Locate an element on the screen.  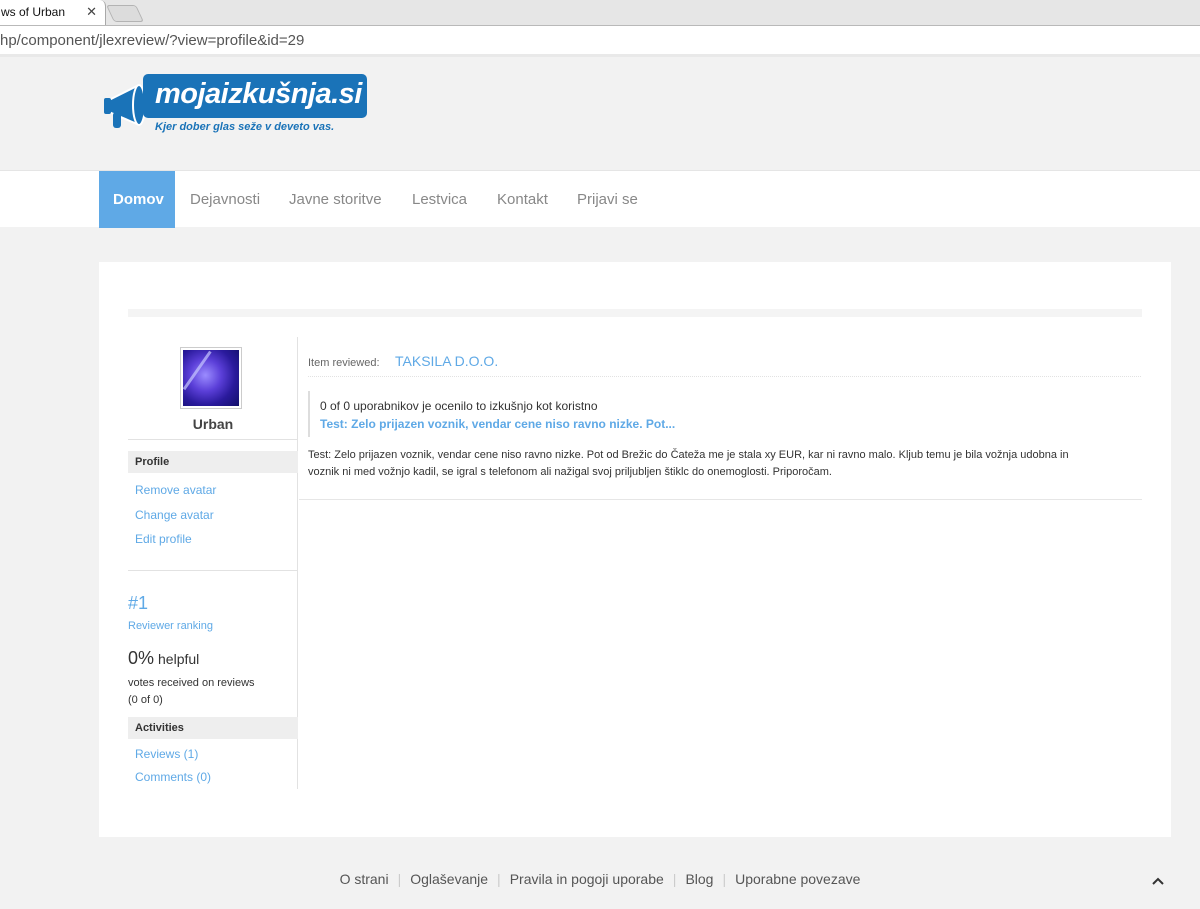
logo-text: mojaizkušnja.si is located at coordinates (258, 94).